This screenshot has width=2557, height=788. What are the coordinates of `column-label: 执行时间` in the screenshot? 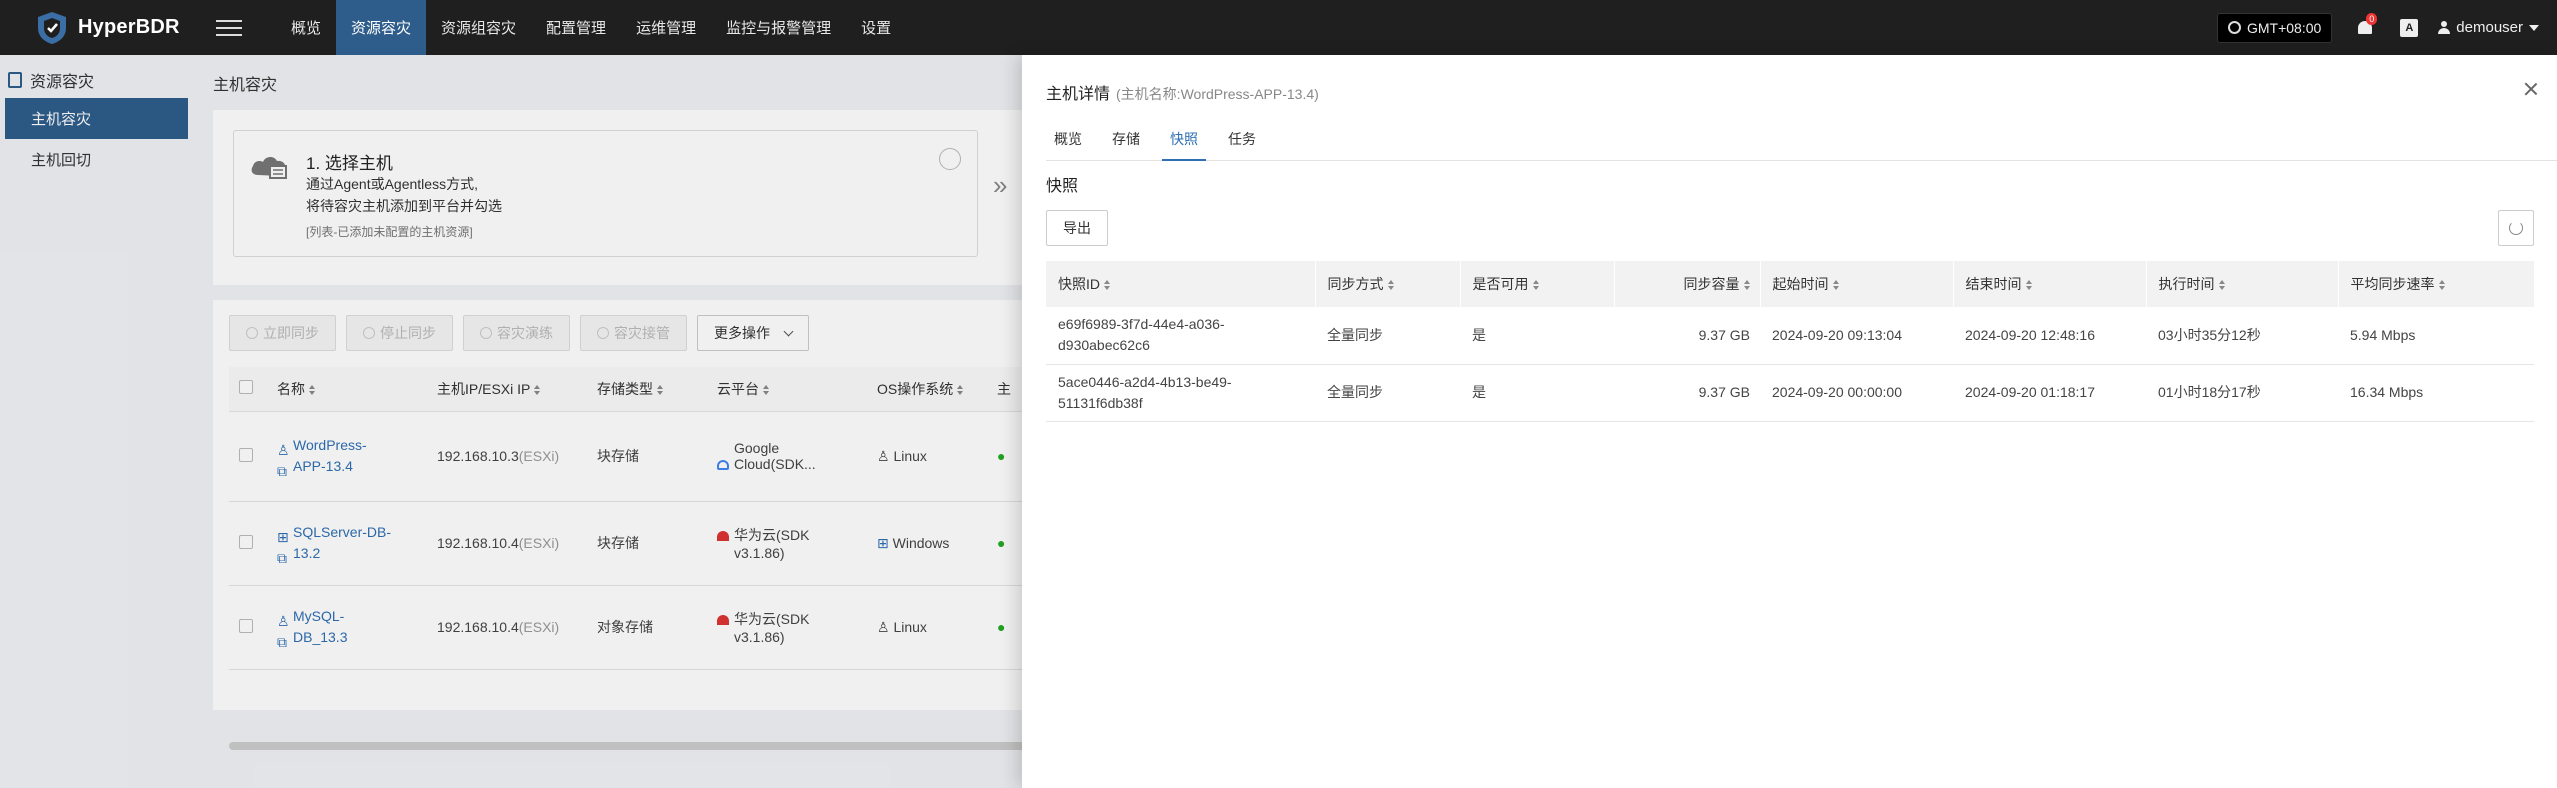 It's located at (2186, 284).